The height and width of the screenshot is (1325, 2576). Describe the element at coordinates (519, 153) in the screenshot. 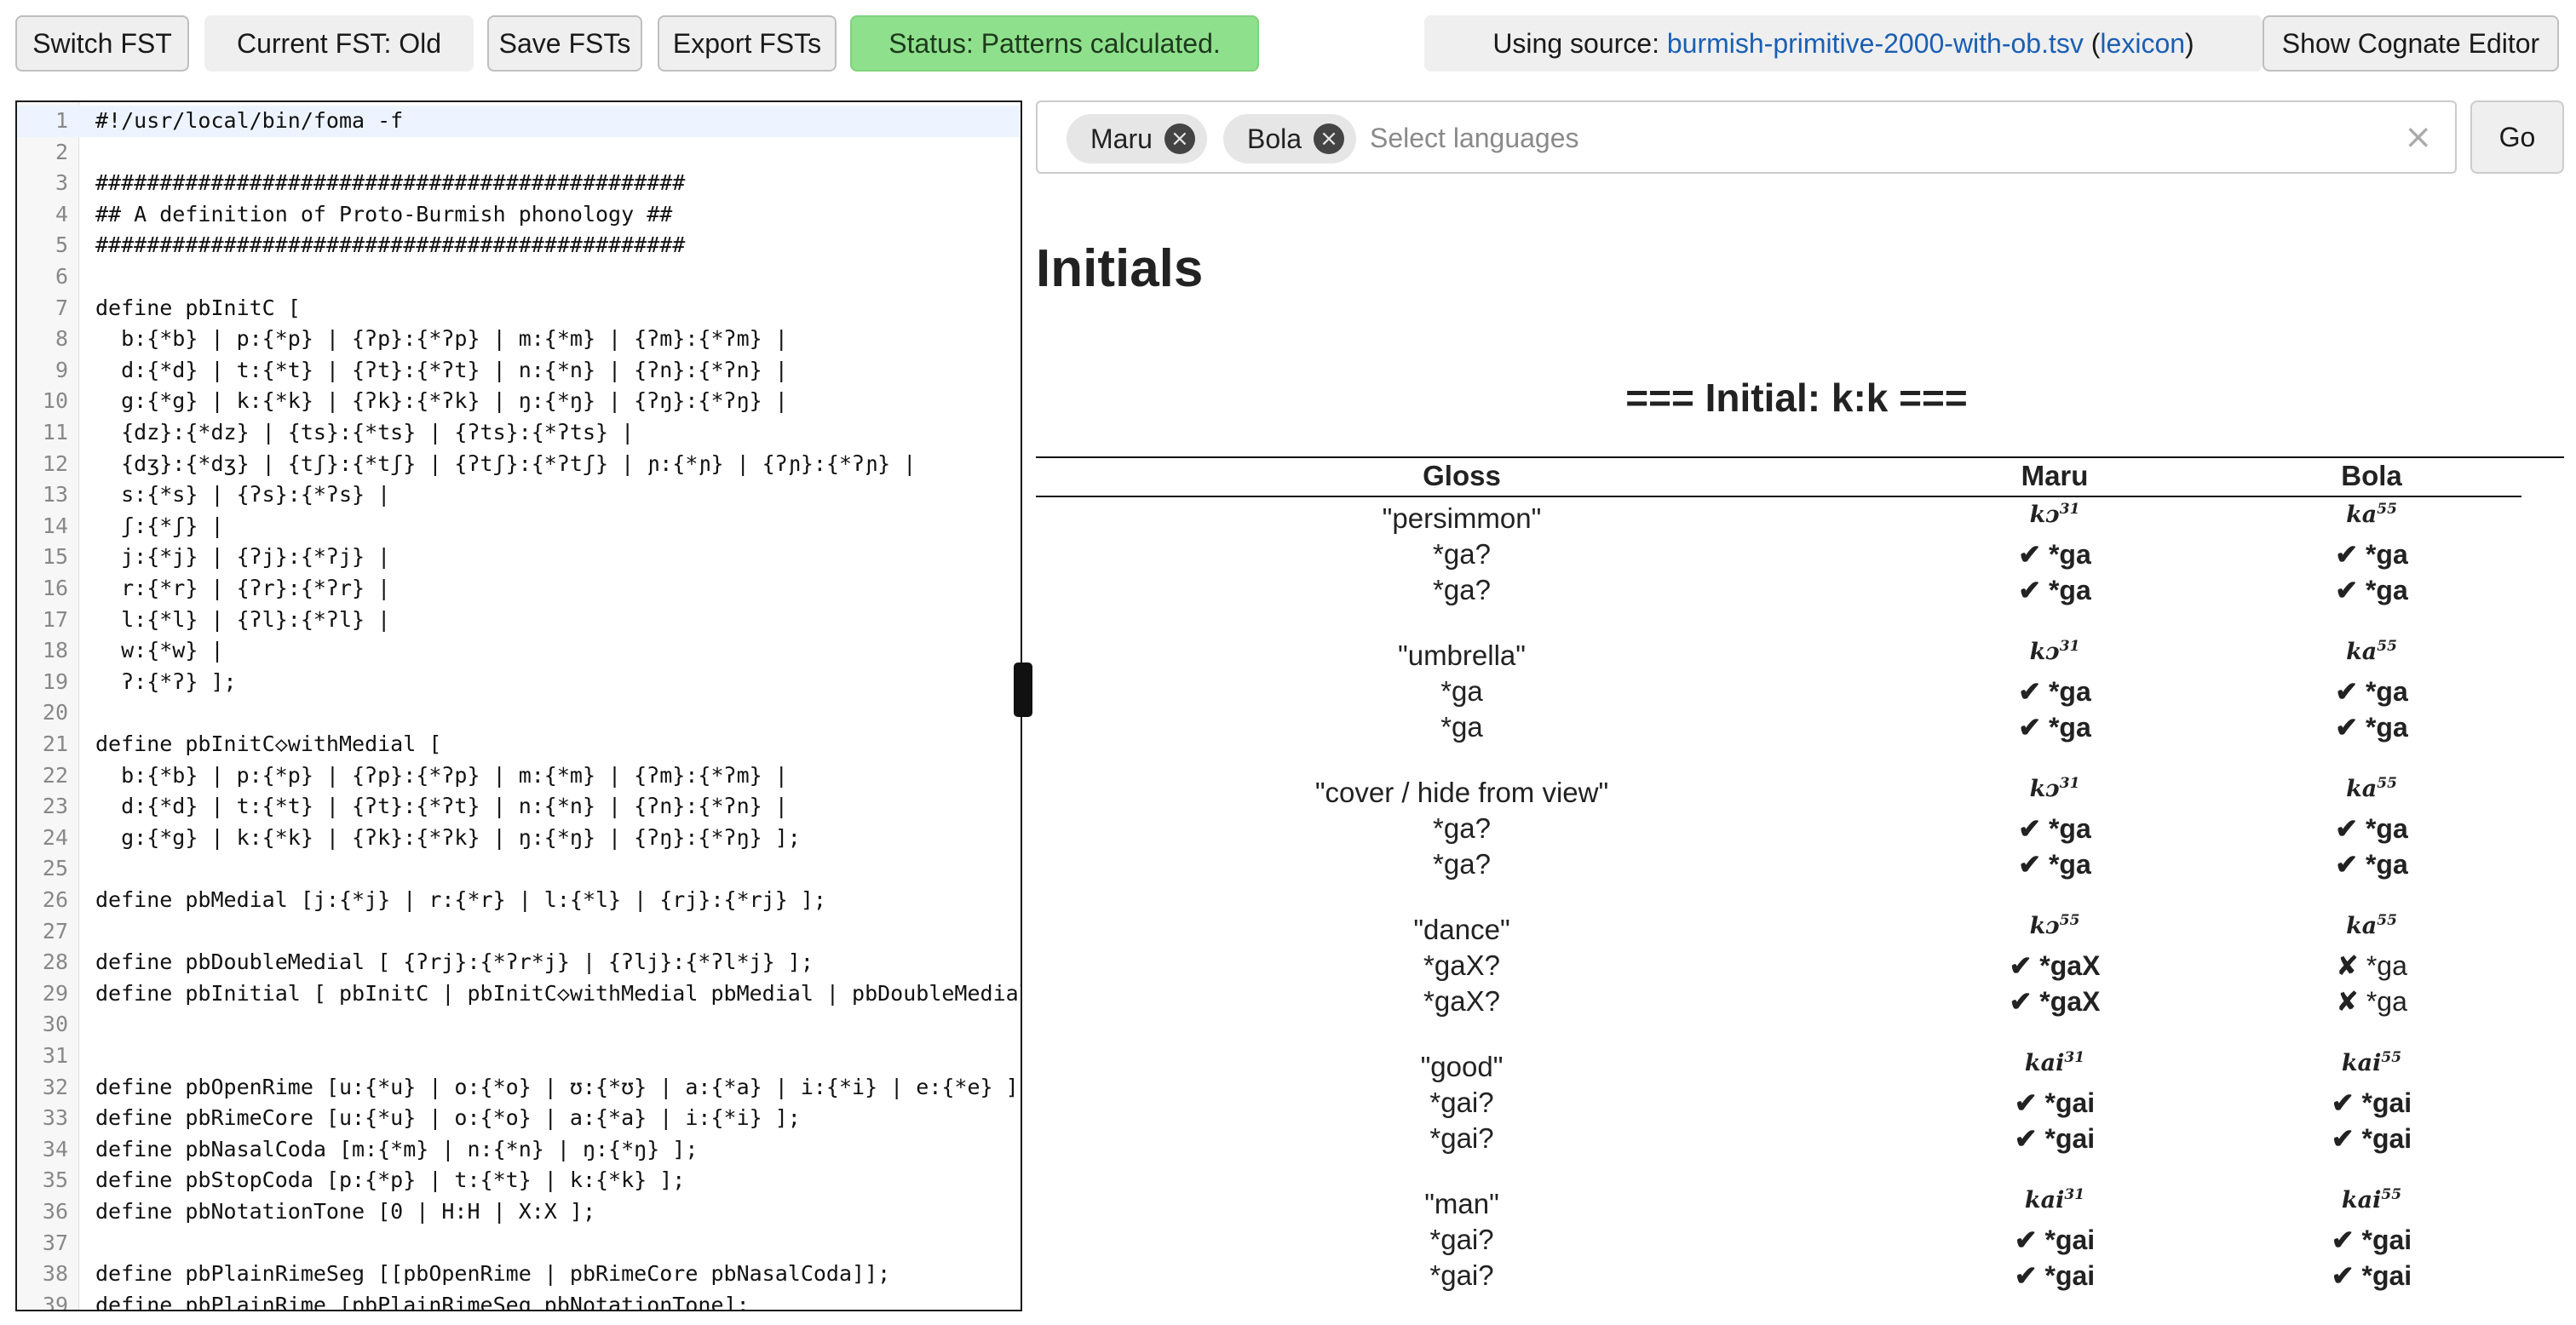

I see `code-line: 2` at that location.